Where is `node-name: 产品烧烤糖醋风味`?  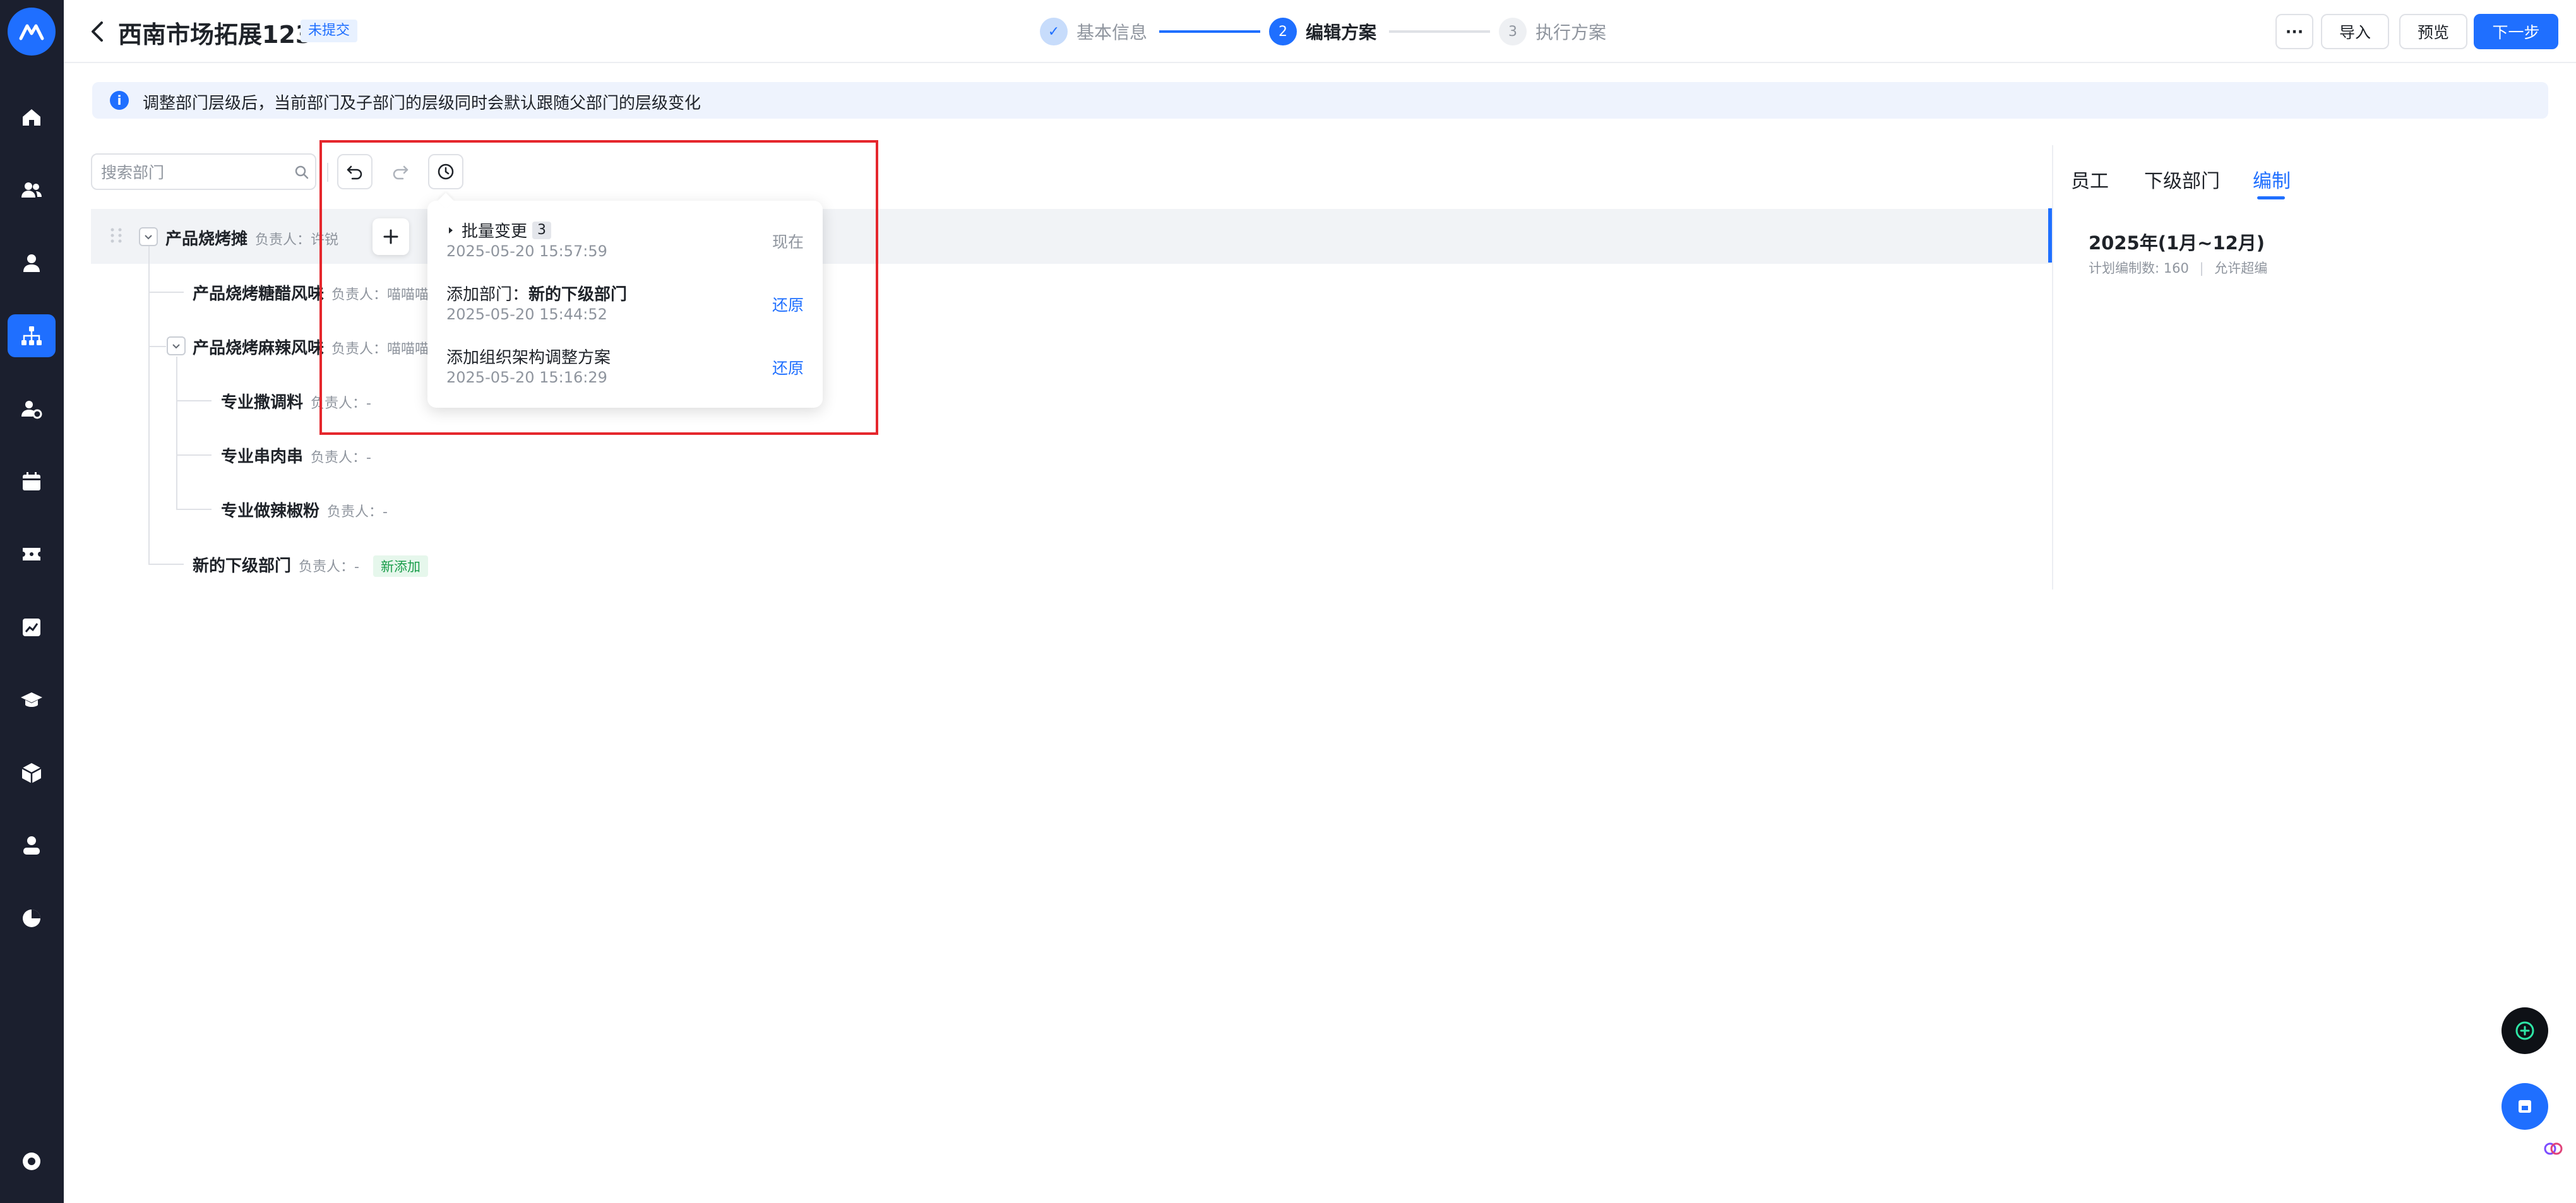
node-name: 产品烧烤糖醋风味 is located at coordinates (259, 294).